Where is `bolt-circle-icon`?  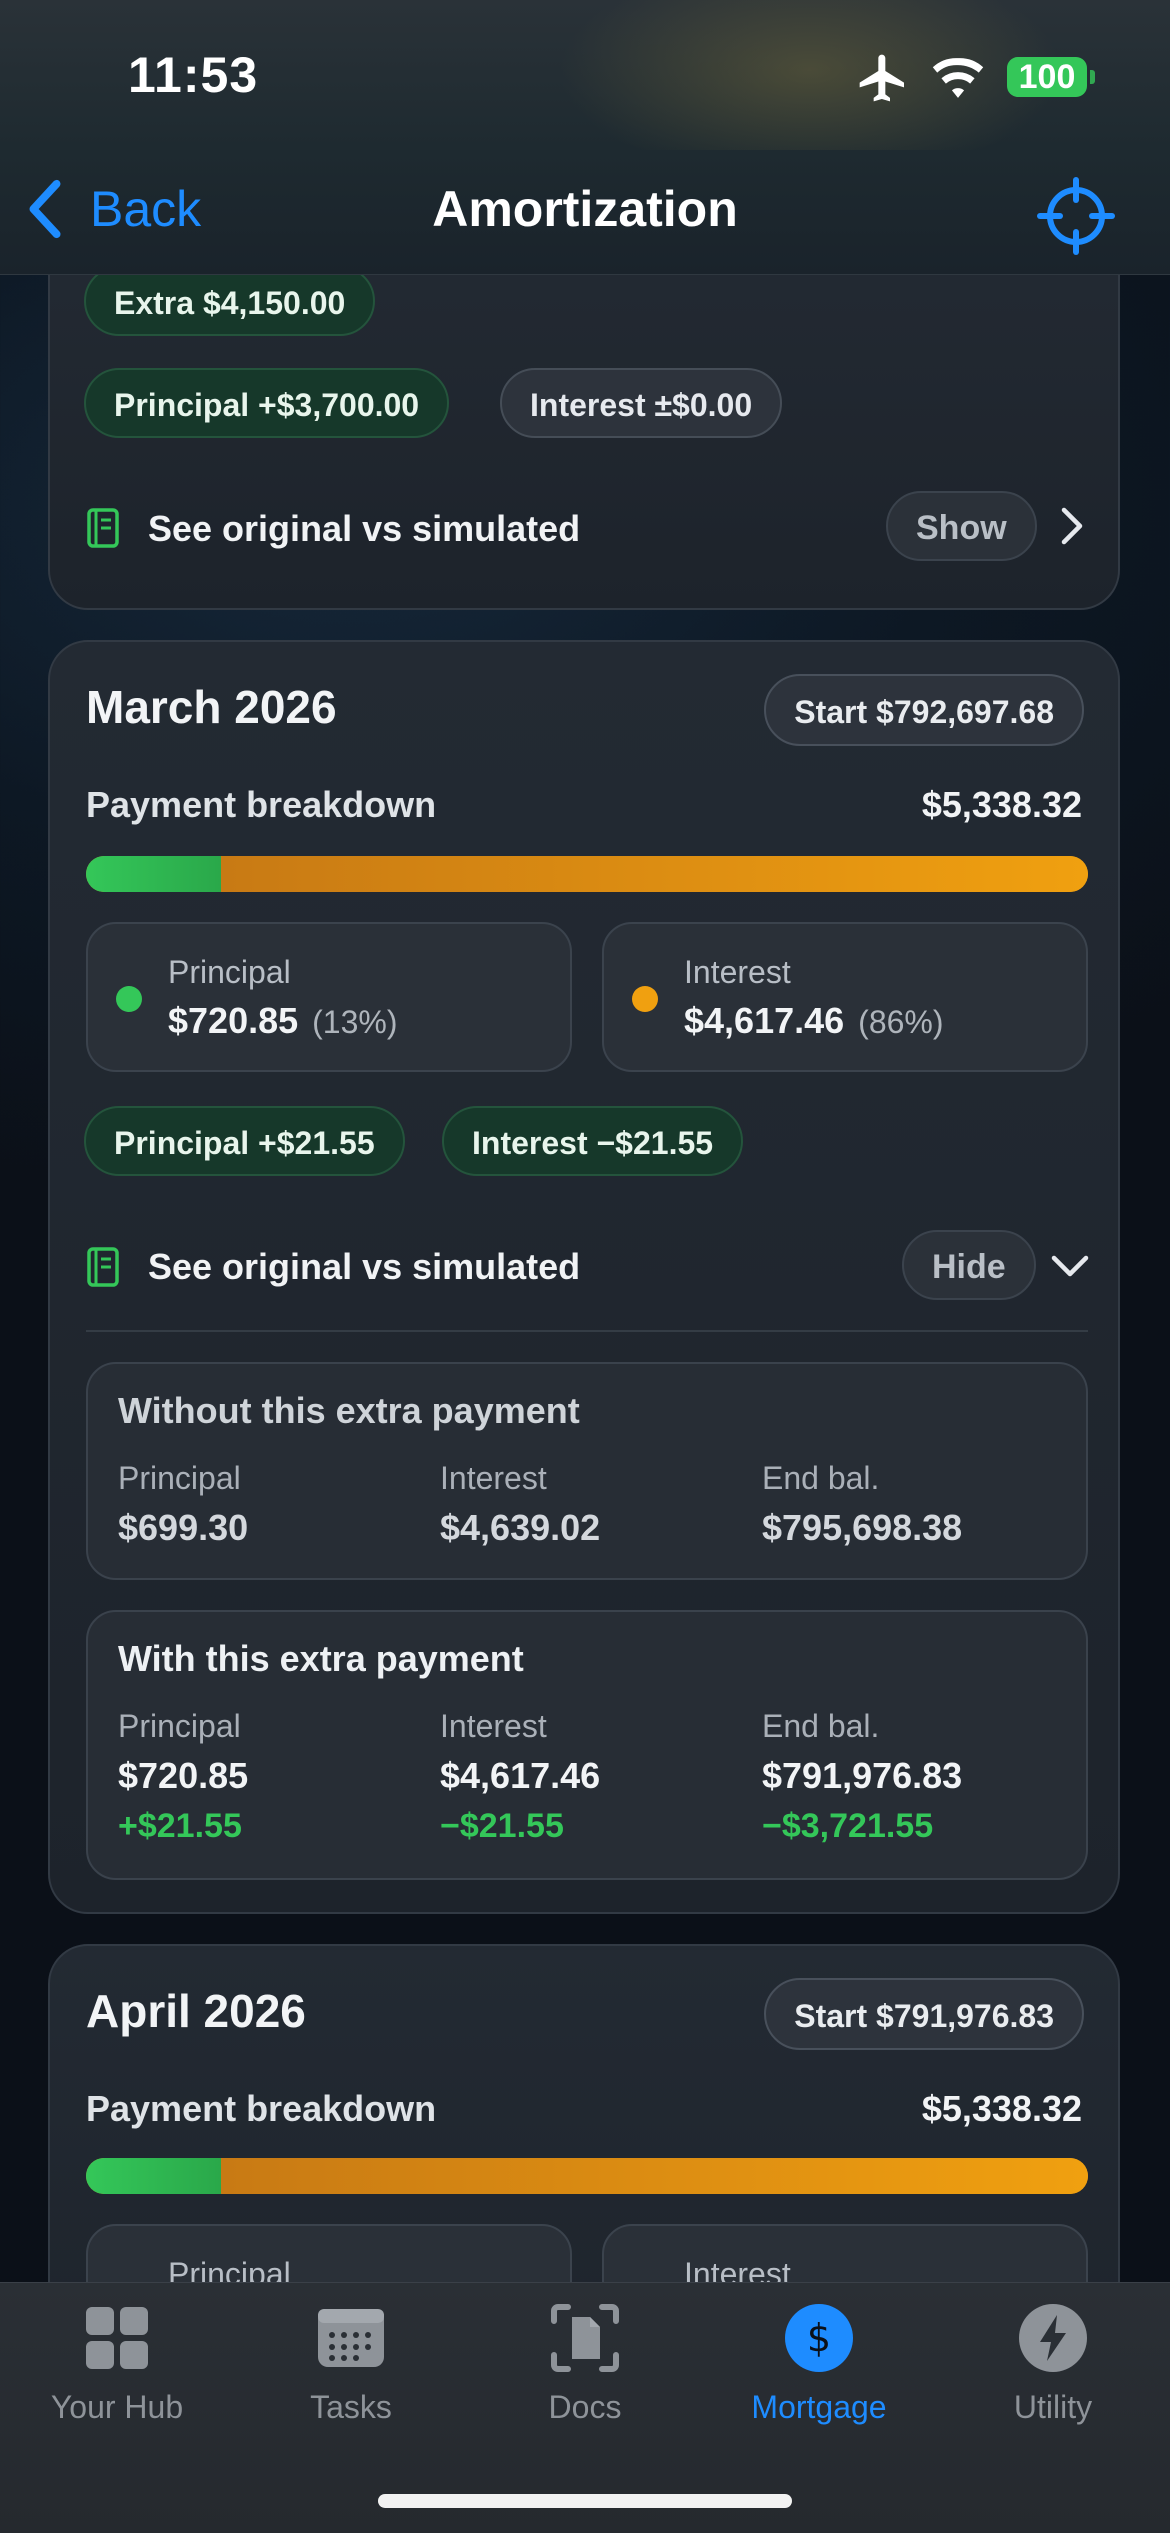
bolt-circle-icon is located at coordinates (1053, 2338).